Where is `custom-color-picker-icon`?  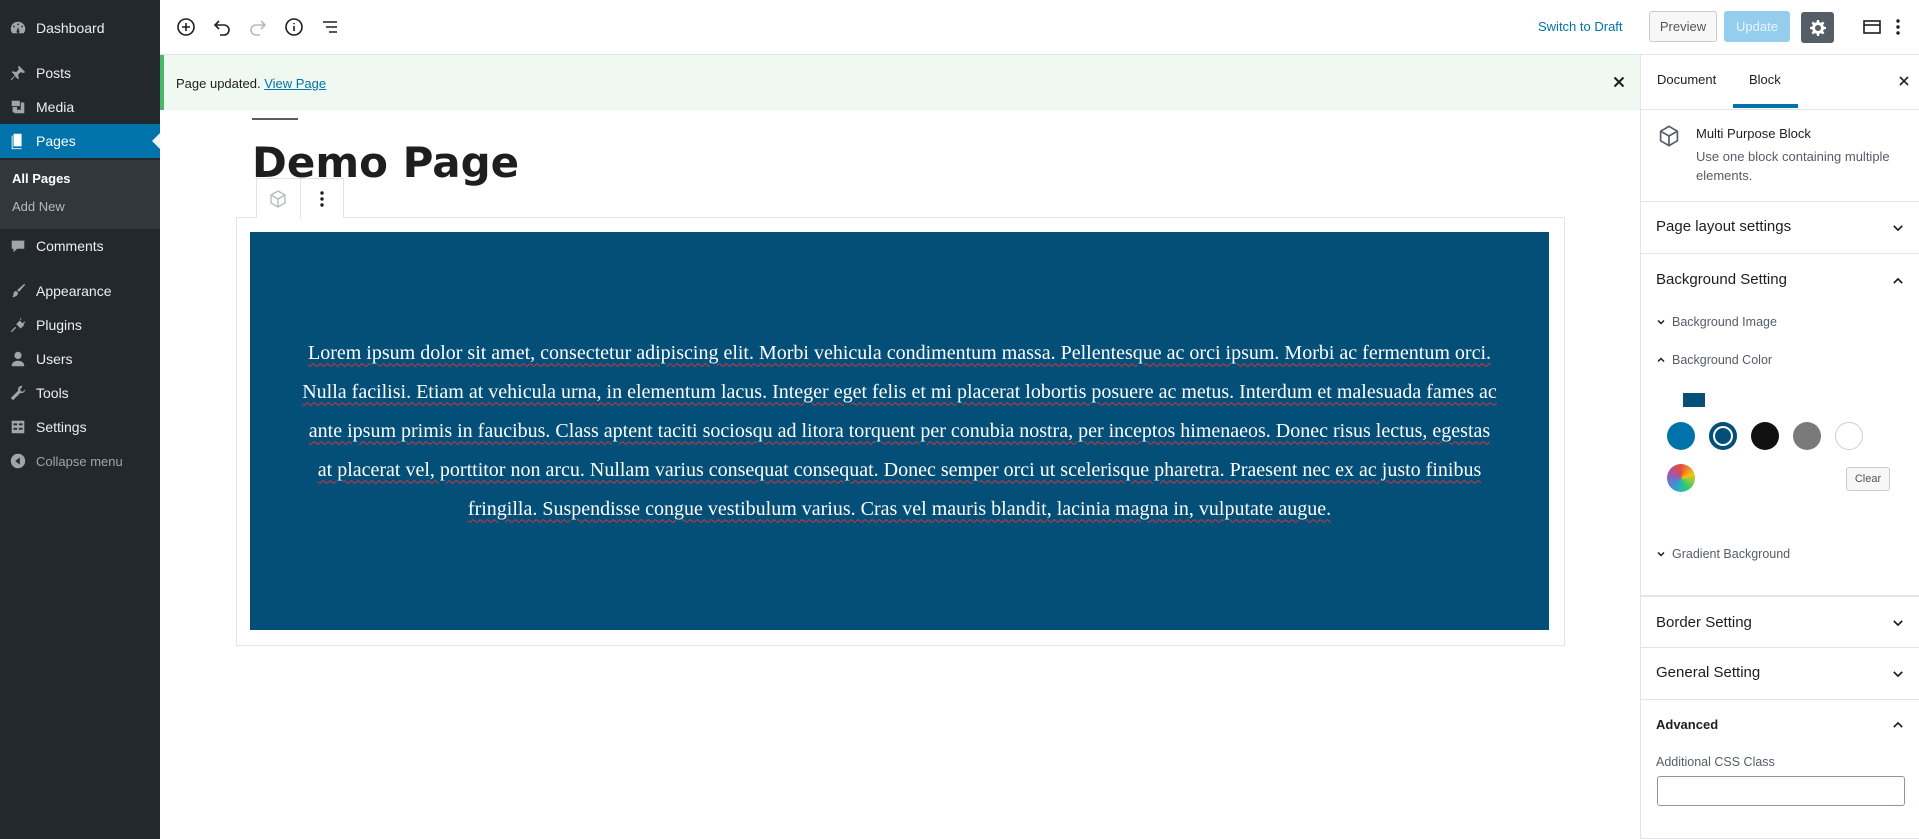 custom-color-picker-icon is located at coordinates (1681, 478).